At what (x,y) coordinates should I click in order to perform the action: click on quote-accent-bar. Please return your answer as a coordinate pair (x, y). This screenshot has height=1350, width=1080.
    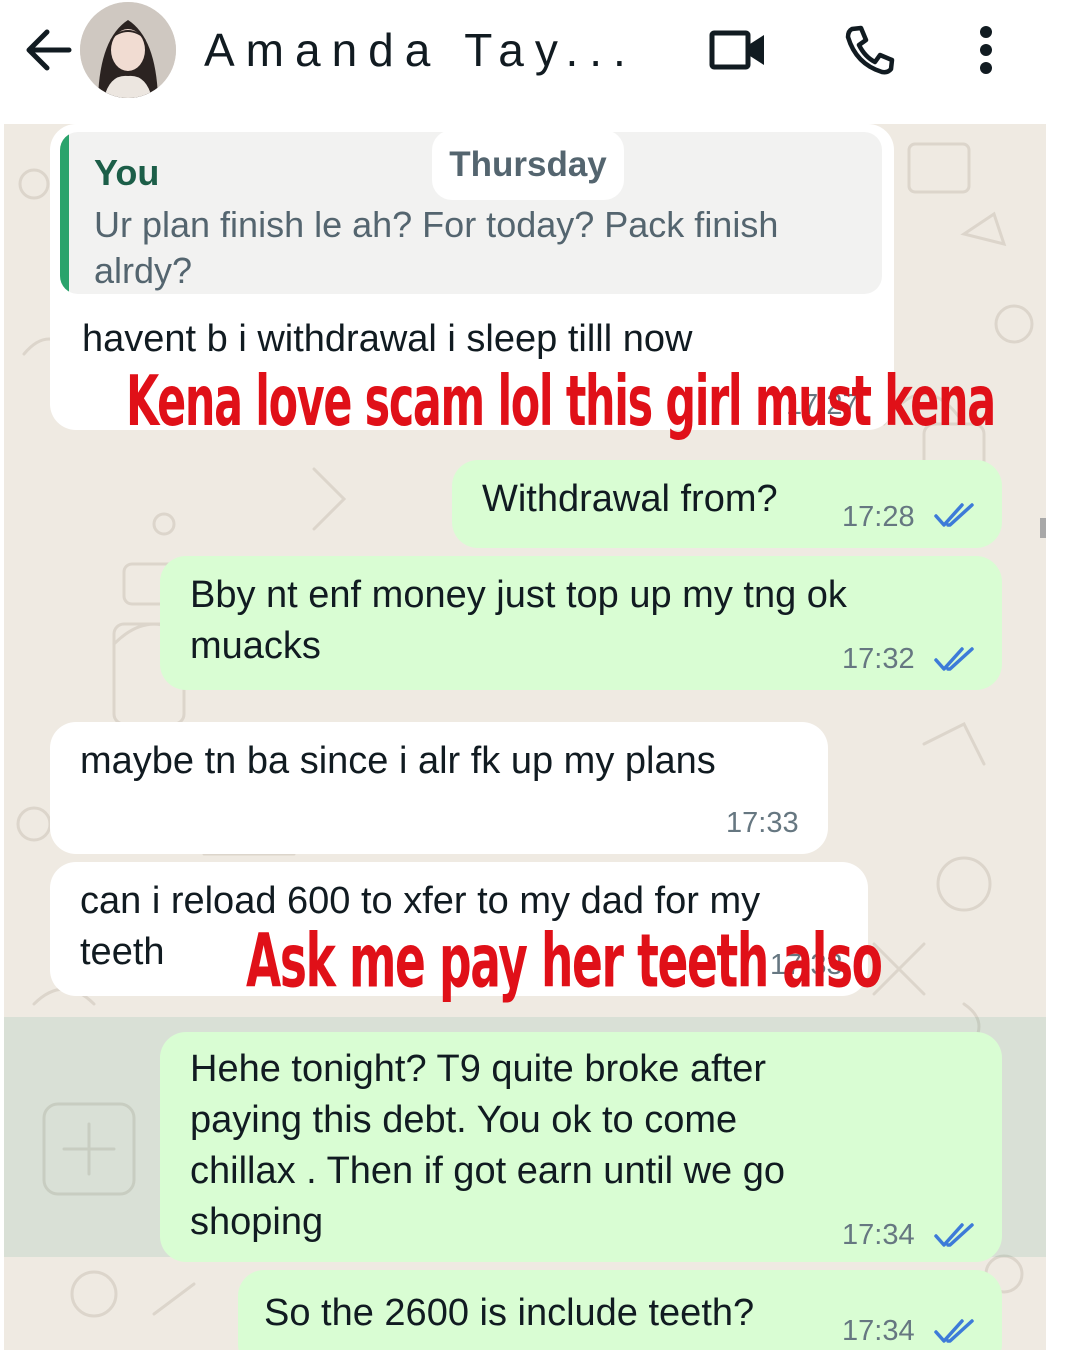
    Looking at the image, I should click on (64, 213).